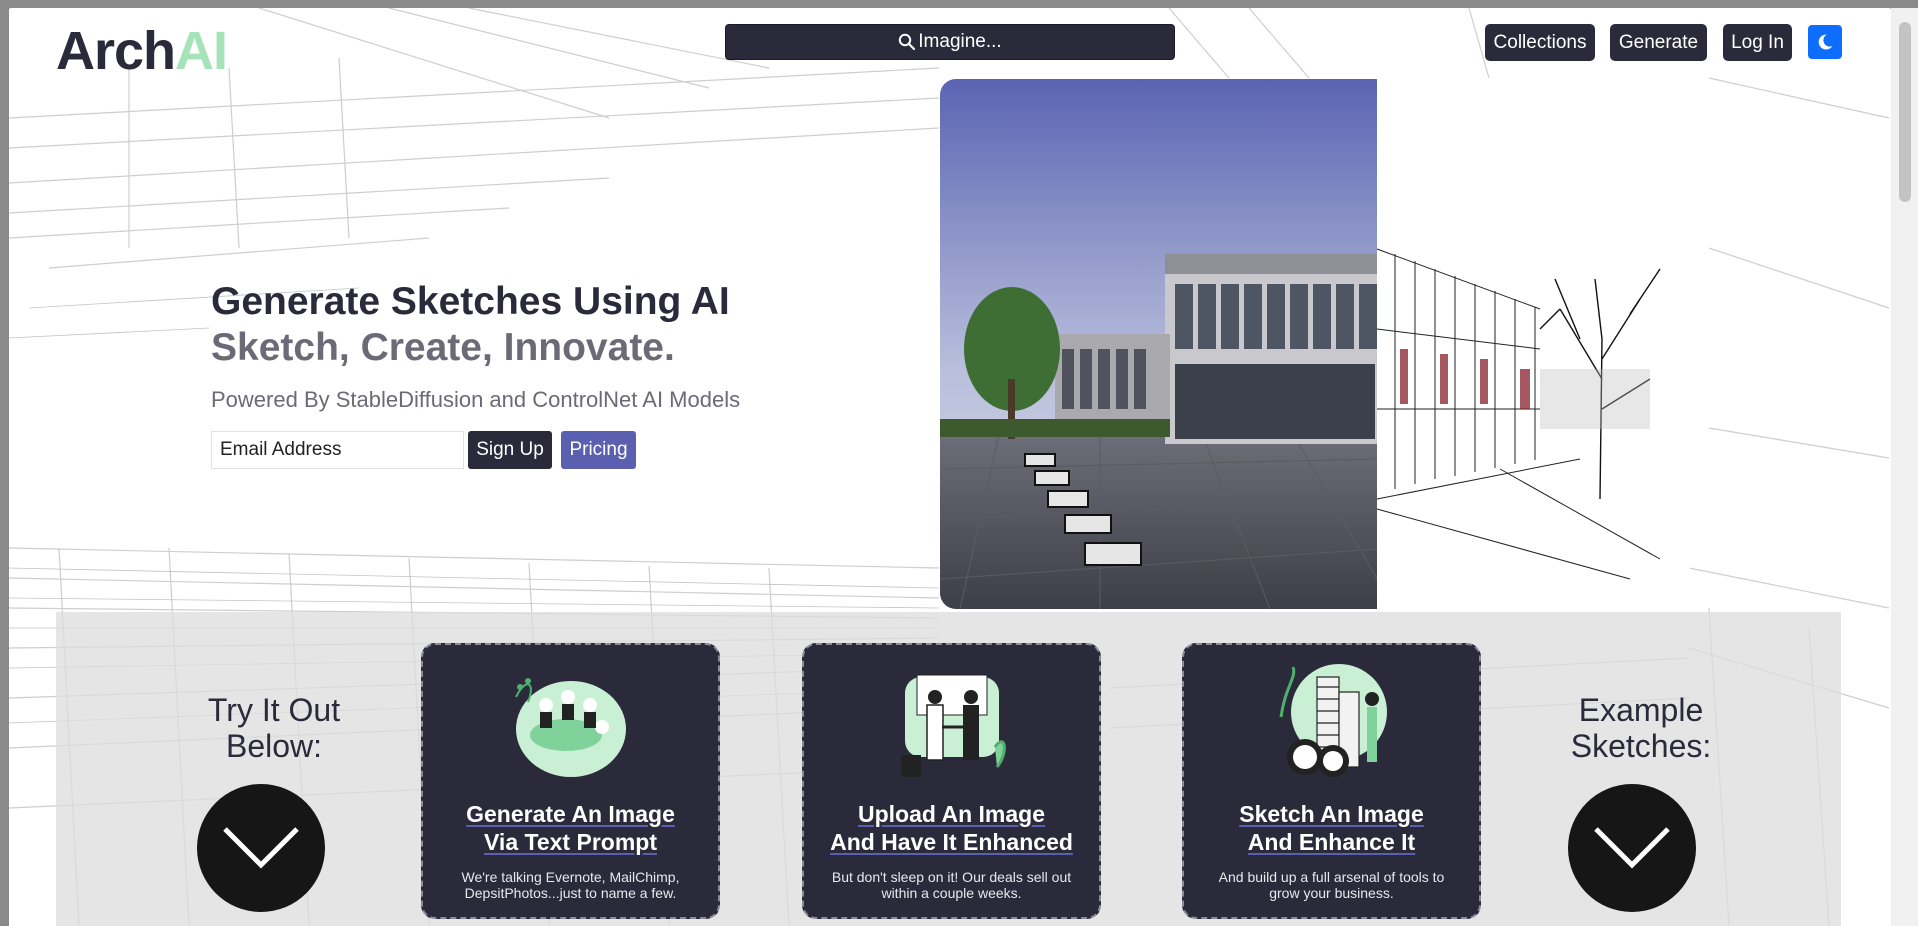  Describe the element at coordinates (951, 842) in the screenshot. I see `card-title-line2: And Have It Enhanced` at that location.